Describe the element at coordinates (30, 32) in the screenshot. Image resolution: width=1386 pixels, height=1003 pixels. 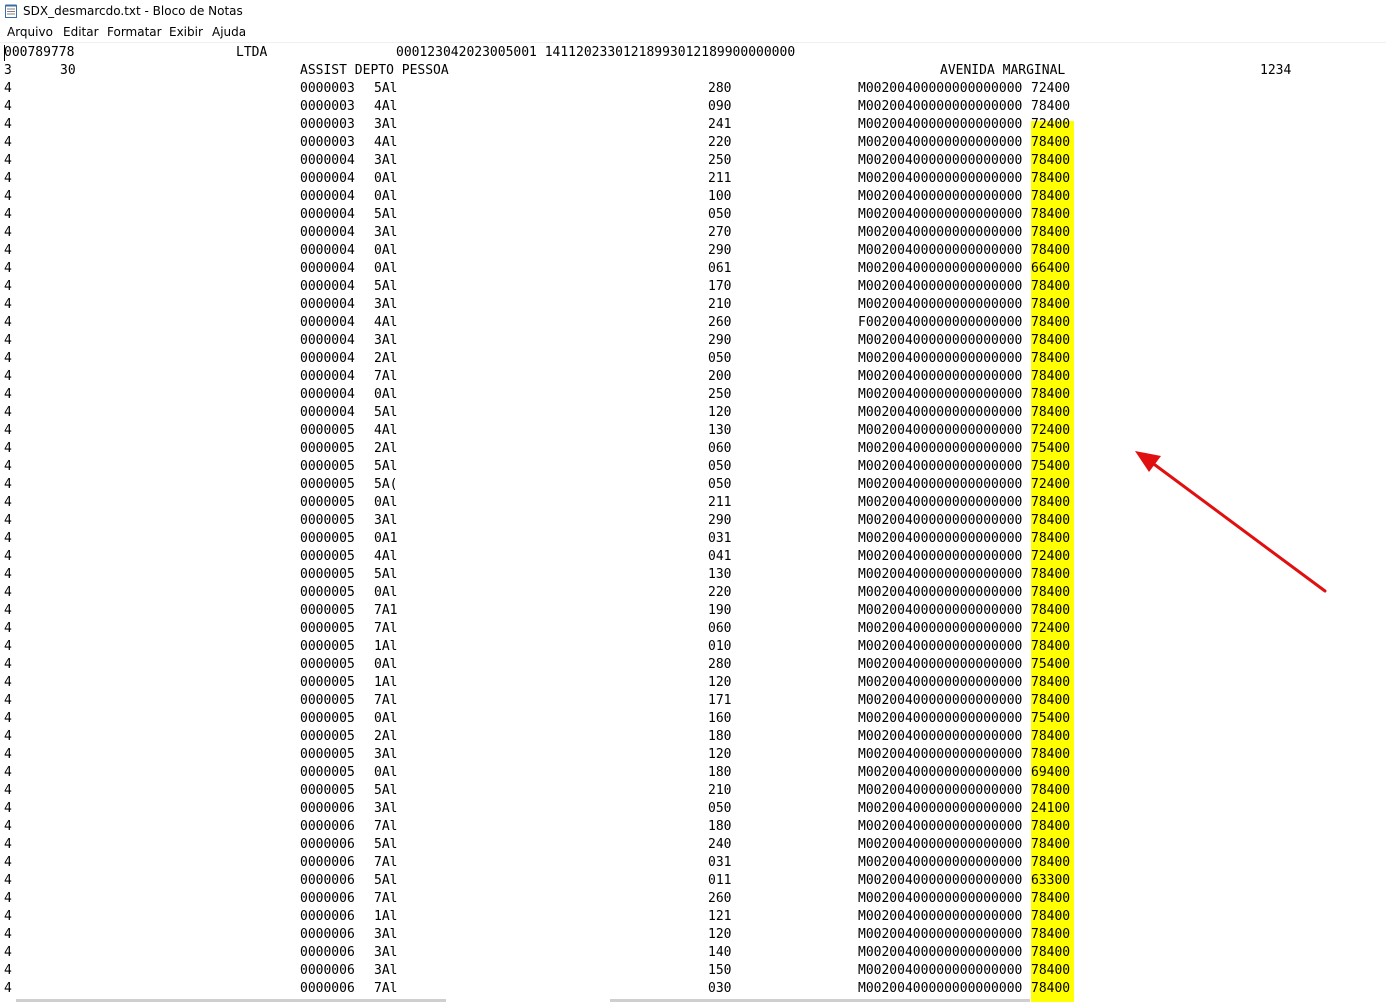
I see `menu-arquivo: Arquivo` at that location.